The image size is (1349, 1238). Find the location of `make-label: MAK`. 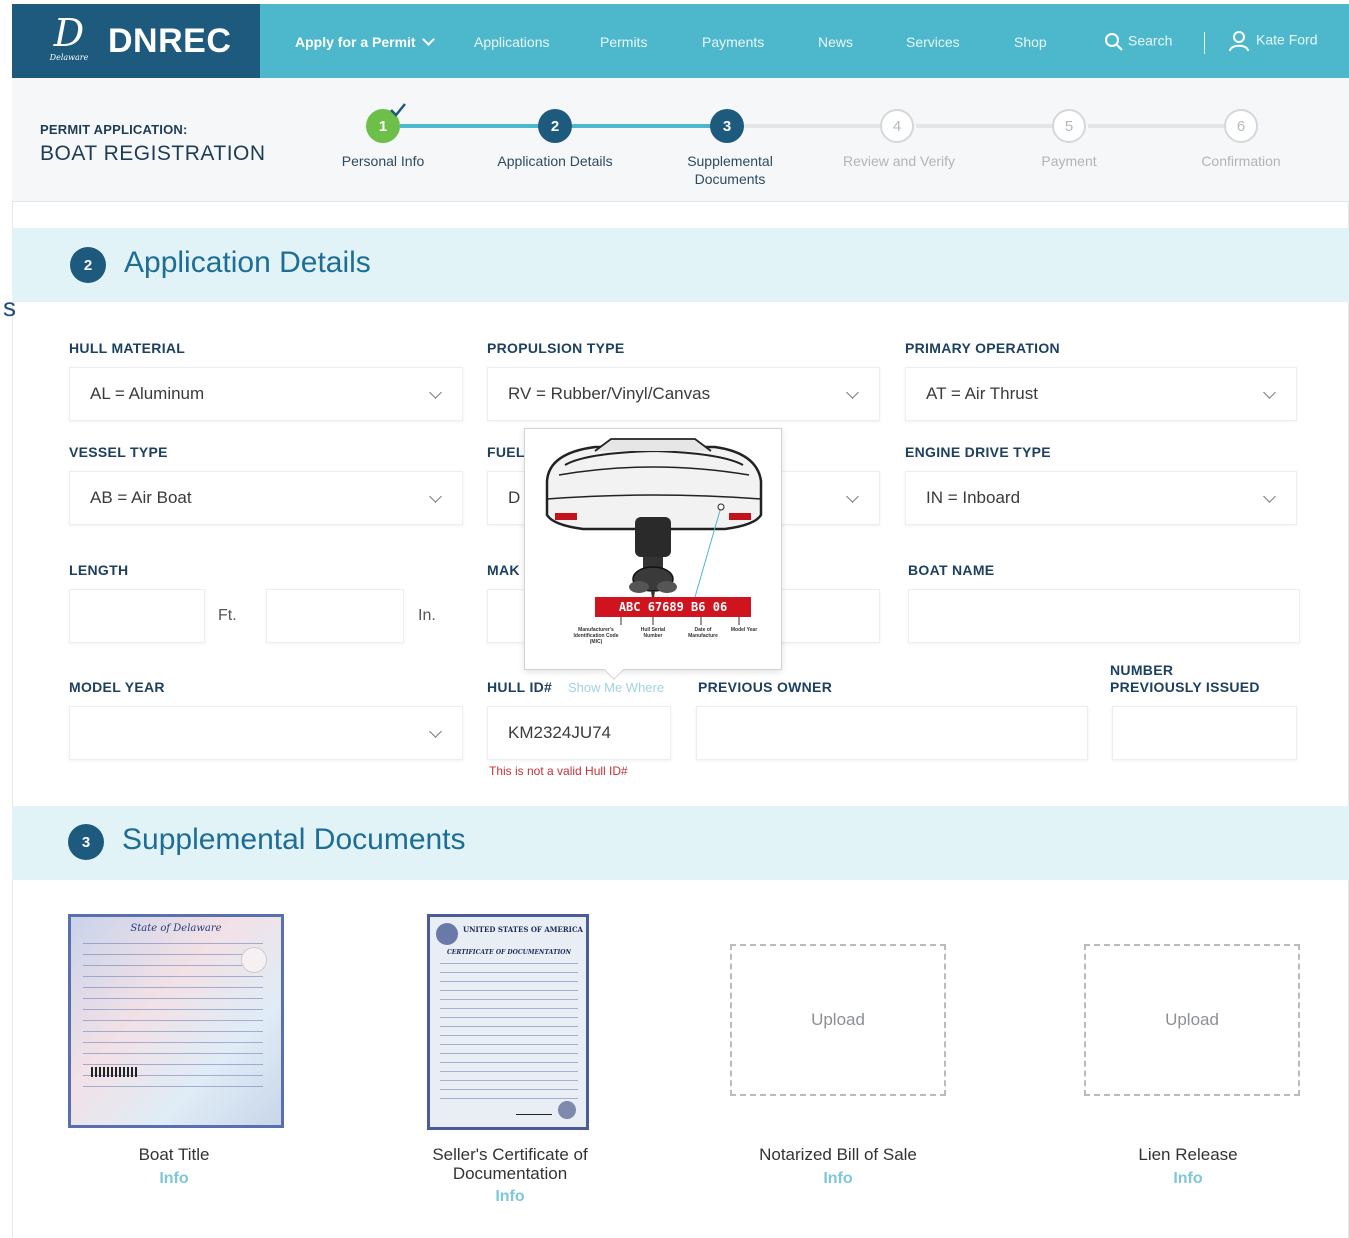

make-label: MAK is located at coordinates (503, 570).